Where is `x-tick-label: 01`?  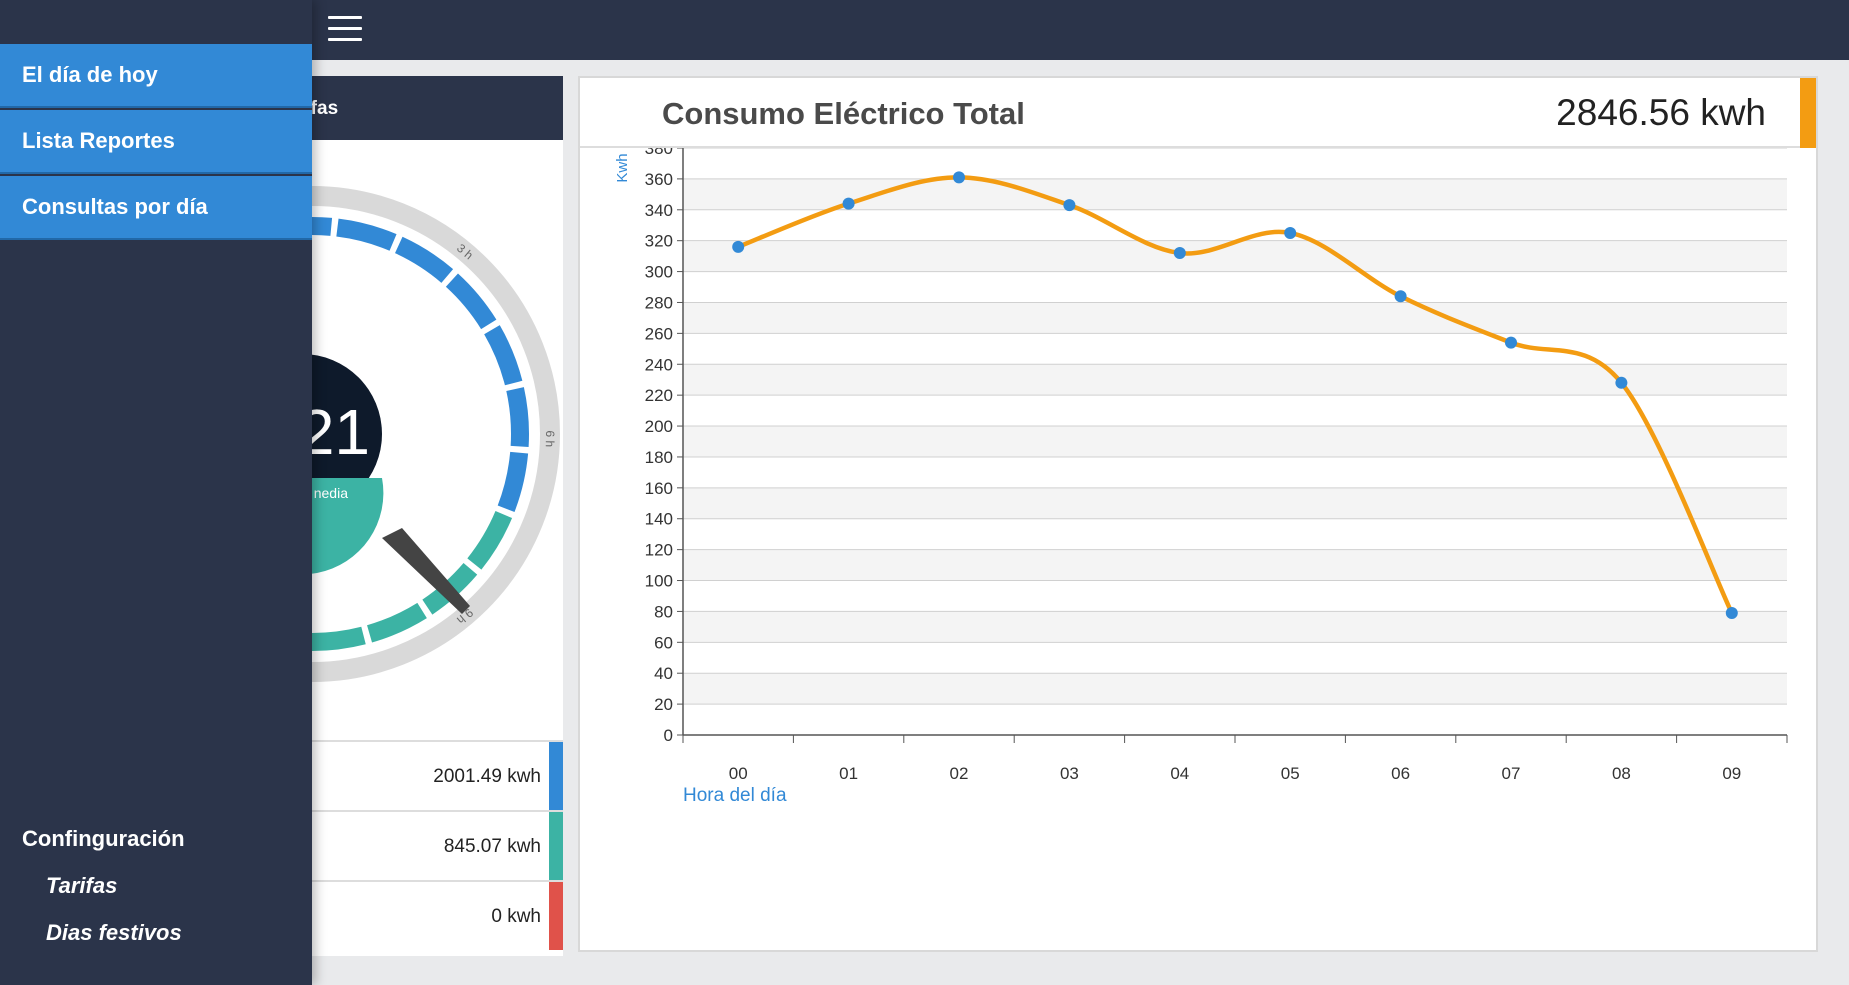
x-tick-label: 01 is located at coordinates (848, 773).